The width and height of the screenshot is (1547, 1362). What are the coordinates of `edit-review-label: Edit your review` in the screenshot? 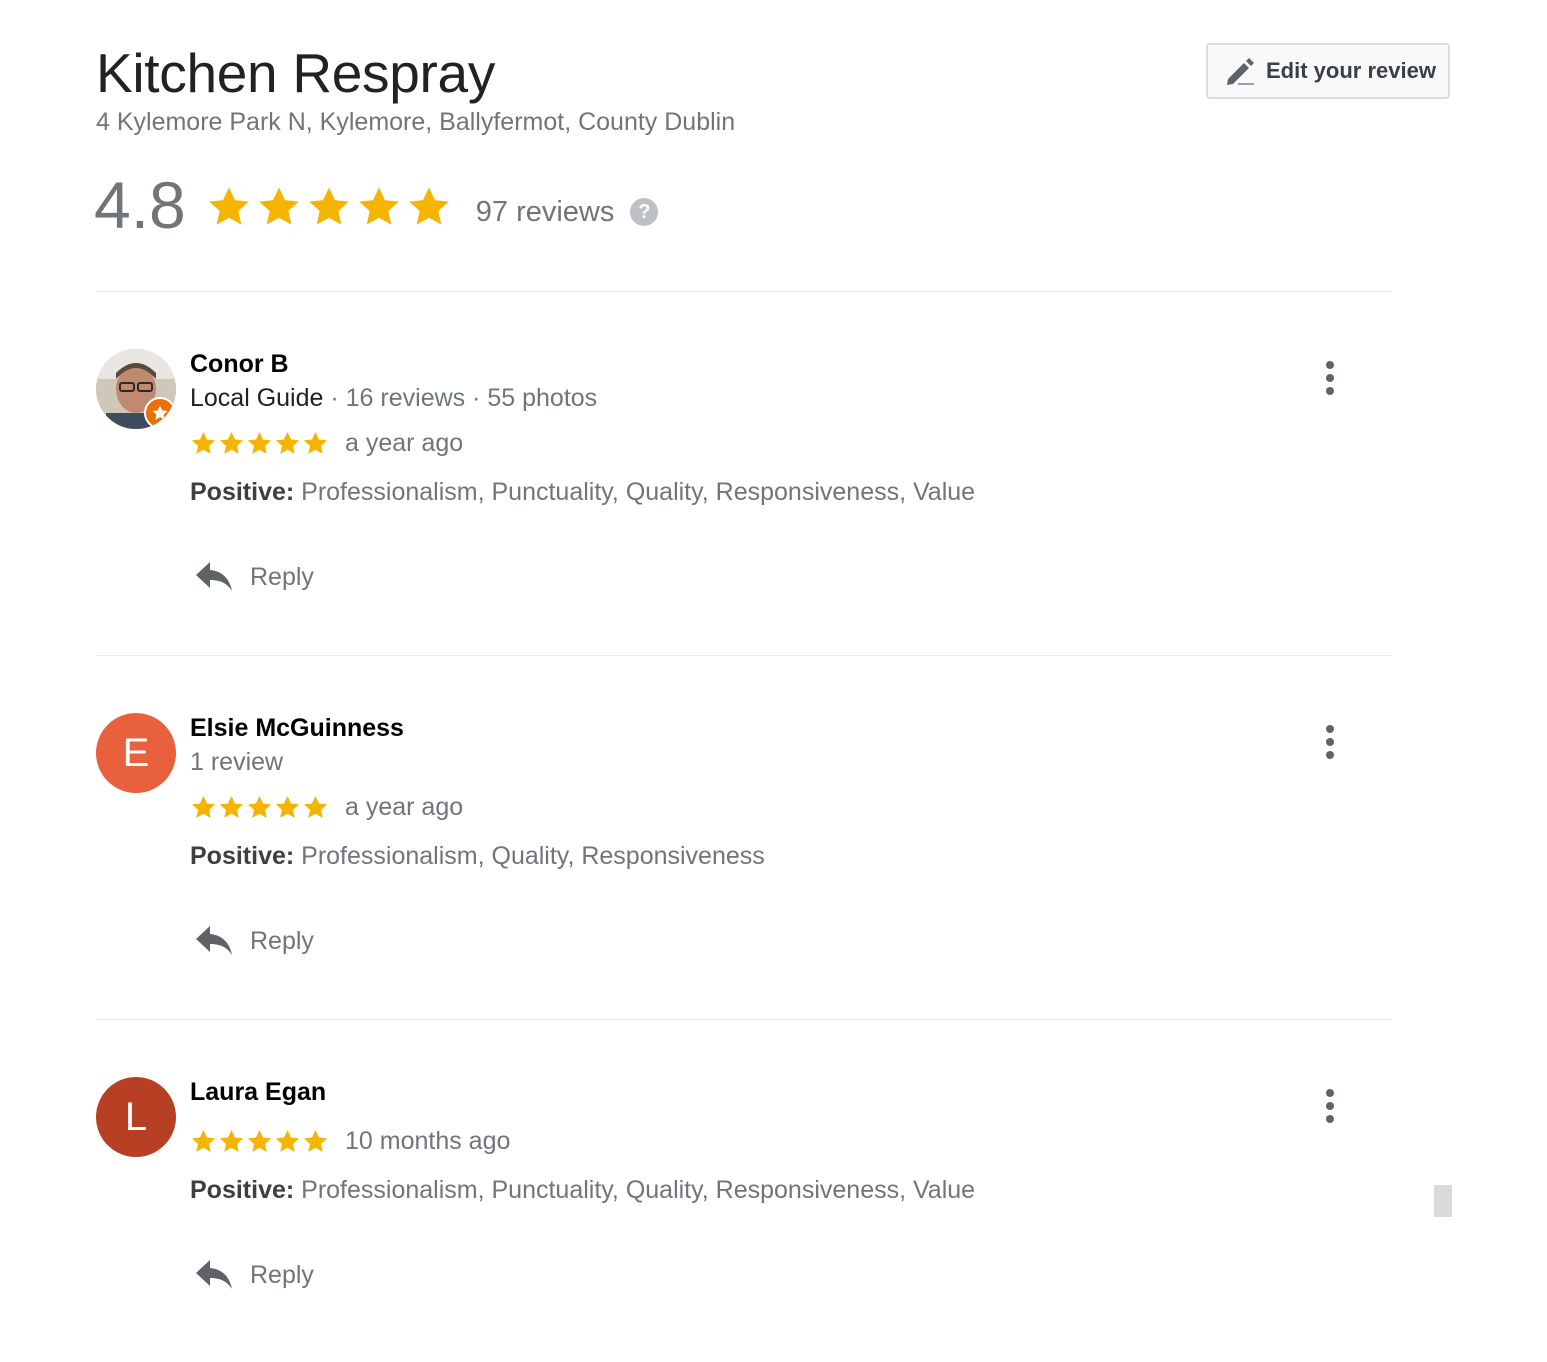 It's located at (1351, 70).